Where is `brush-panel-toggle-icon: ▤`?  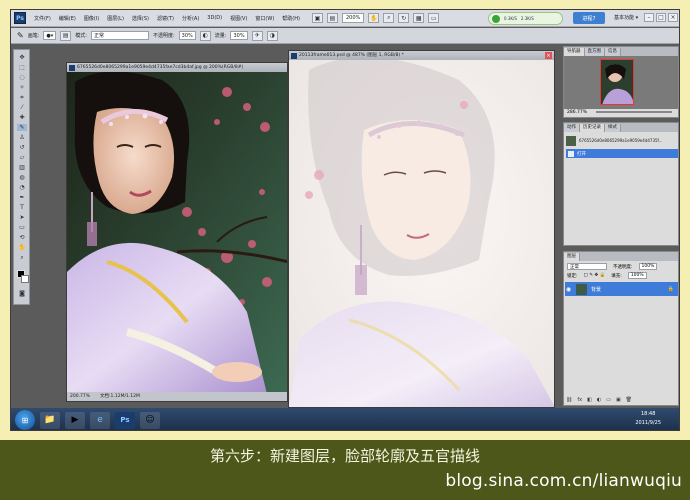
brush-panel-toggle-icon: ▤ is located at coordinates (66, 35).